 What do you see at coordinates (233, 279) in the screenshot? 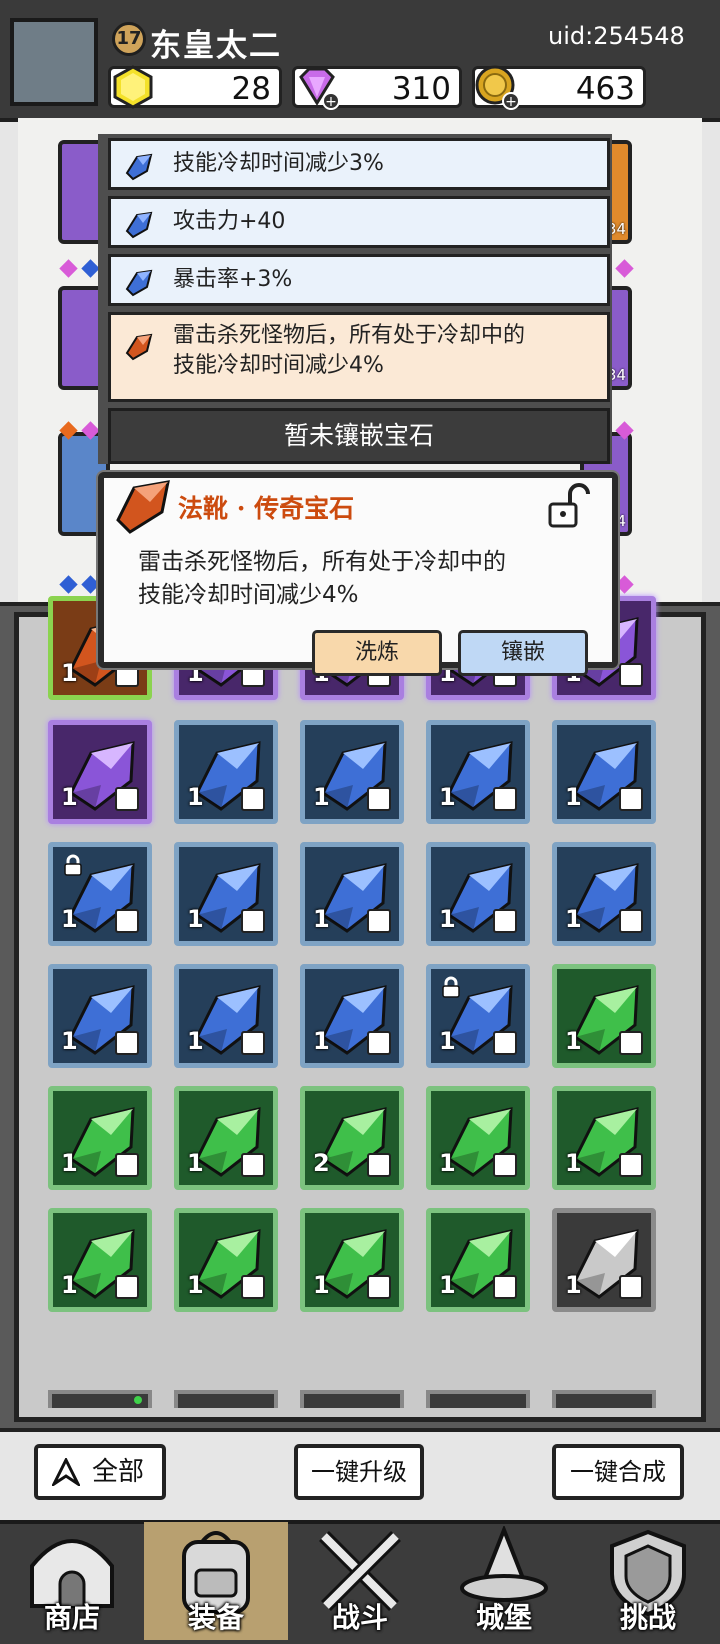
I see `effect-text: 暴击率+3%` at bounding box center [233, 279].